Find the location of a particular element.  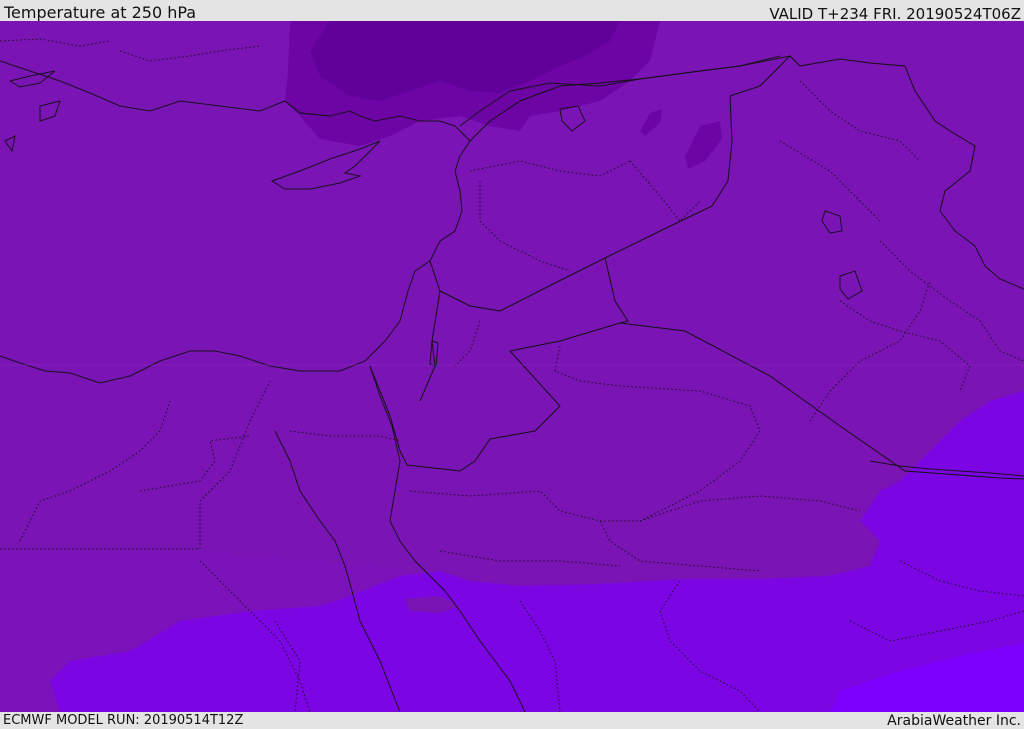

map-title: Temperature at 250 hPa is located at coordinates (100, 12).